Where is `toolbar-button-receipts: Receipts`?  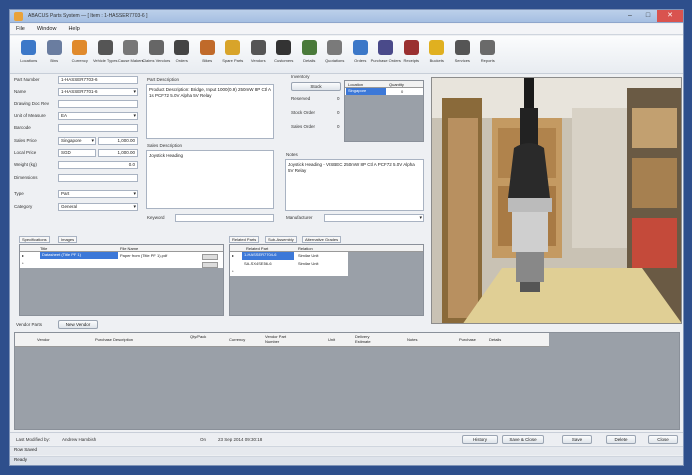 toolbar-button-receipts: Receipts is located at coordinates (412, 54).